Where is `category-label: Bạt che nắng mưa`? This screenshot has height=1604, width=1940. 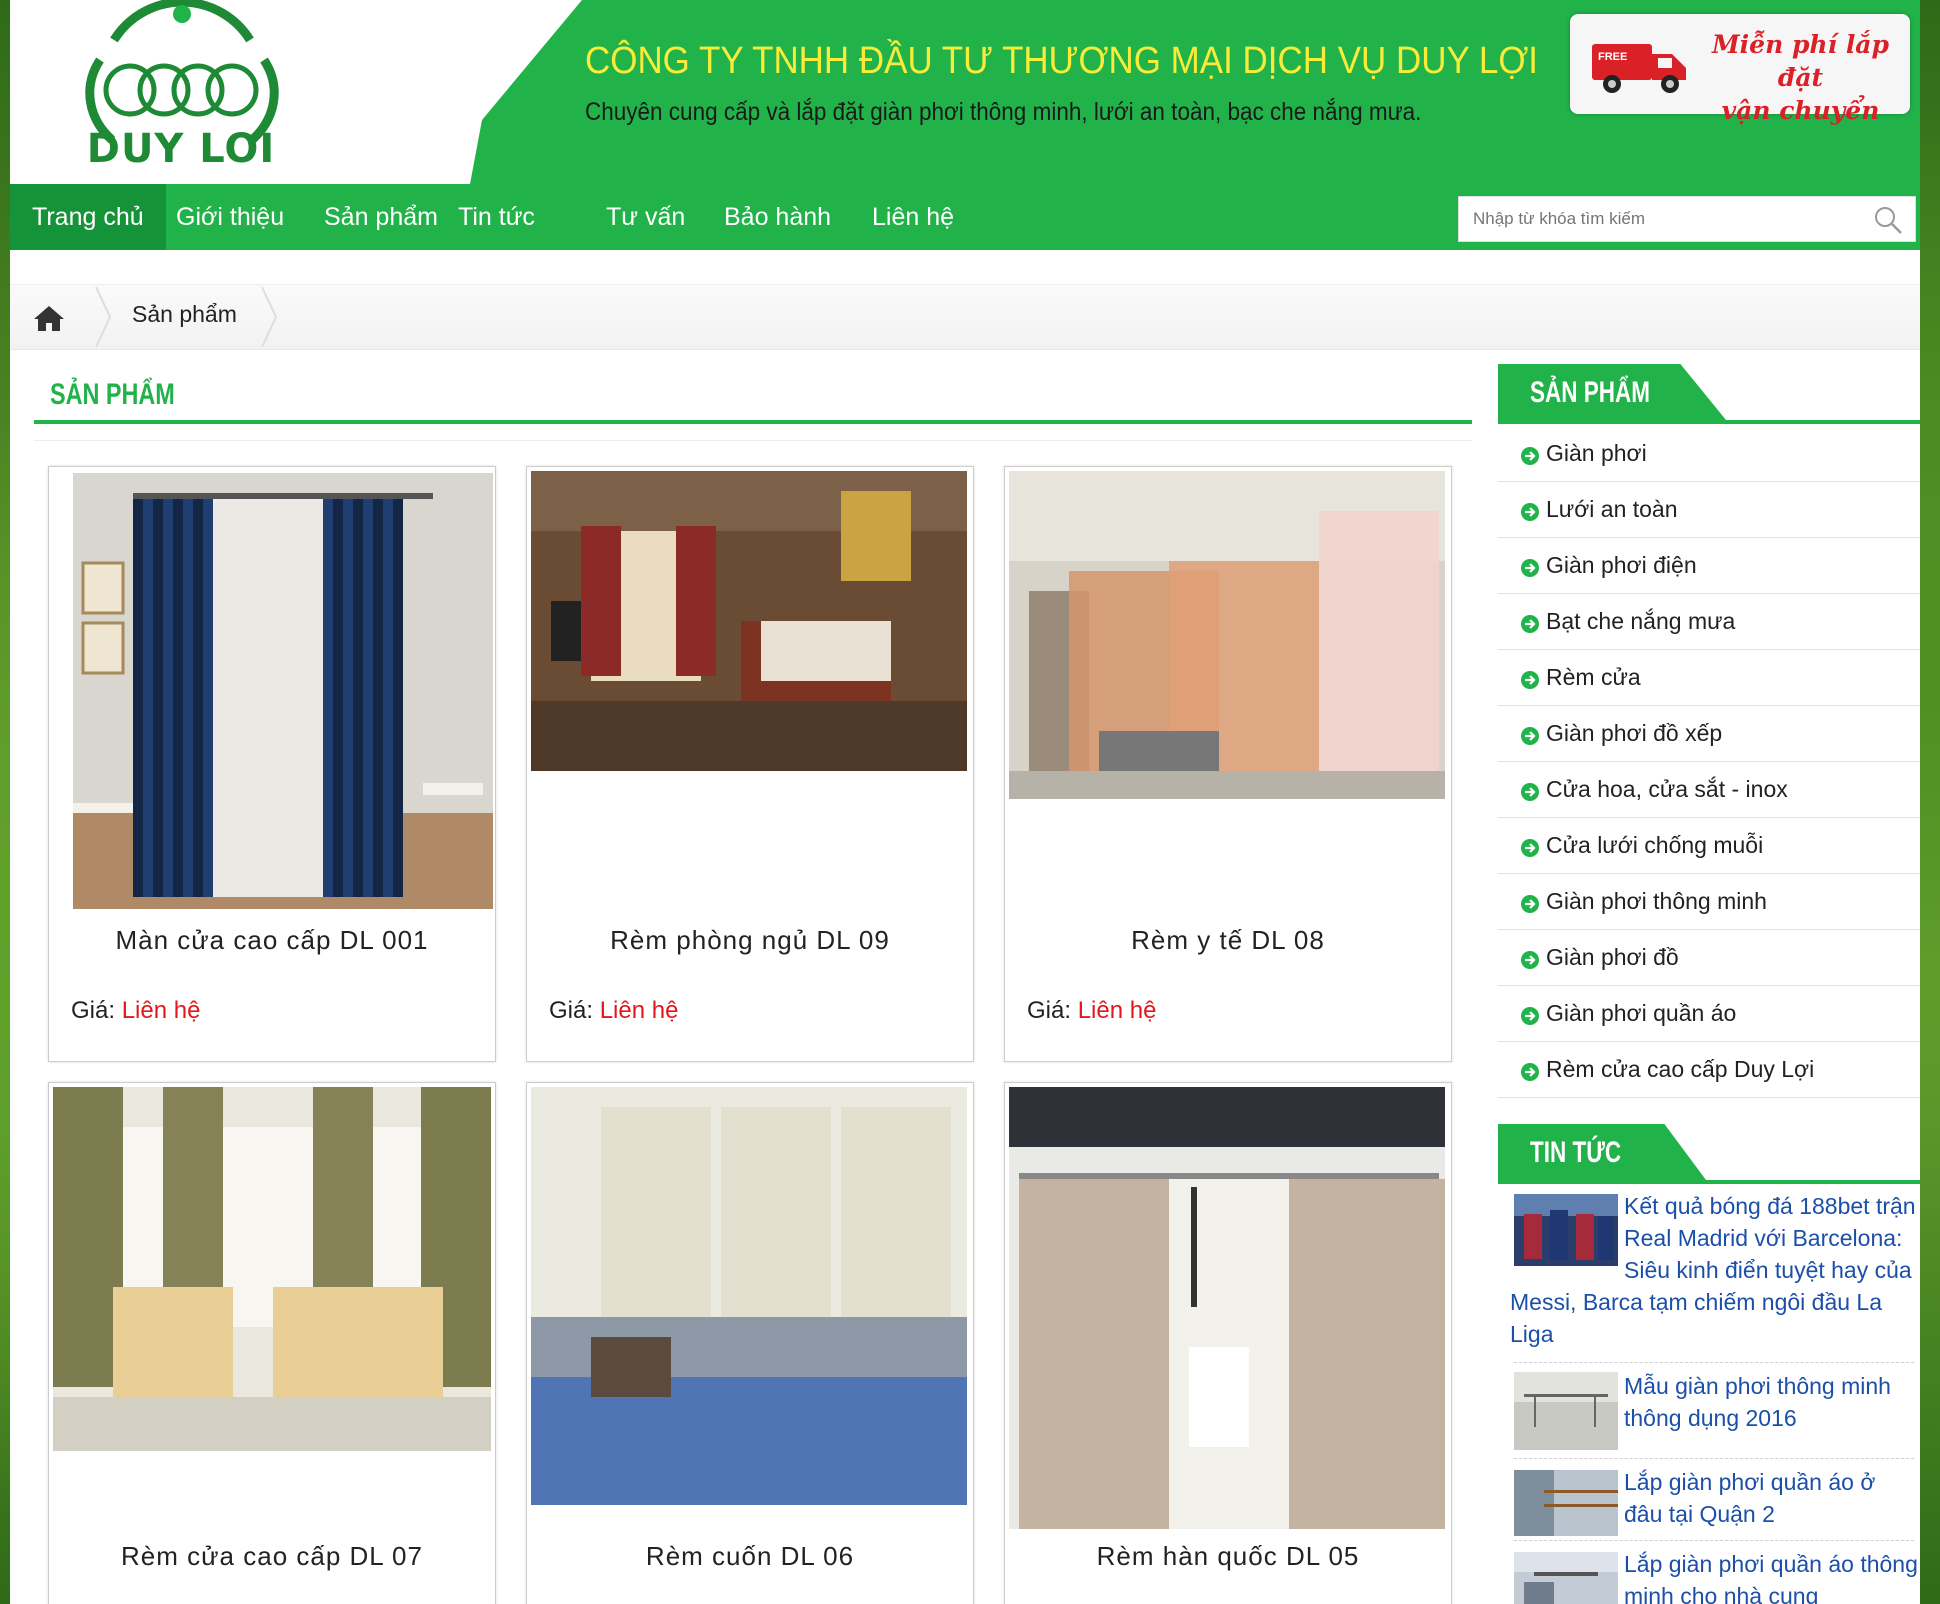 category-label: Bạt che nắng mưa is located at coordinates (1640, 621).